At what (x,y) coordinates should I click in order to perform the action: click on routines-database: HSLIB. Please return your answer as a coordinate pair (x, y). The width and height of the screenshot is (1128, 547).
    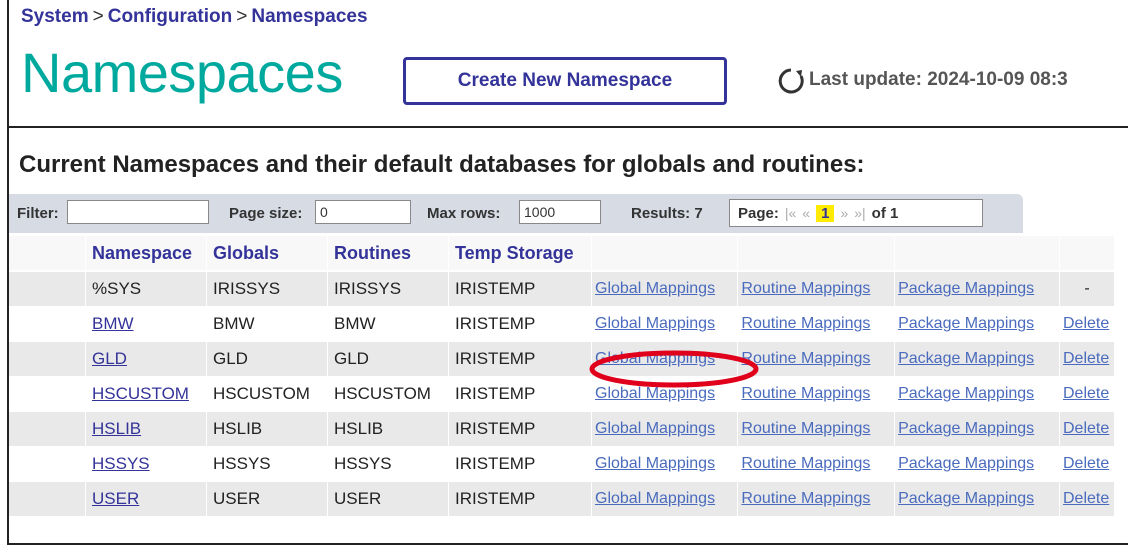
    Looking at the image, I should click on (388, 429).